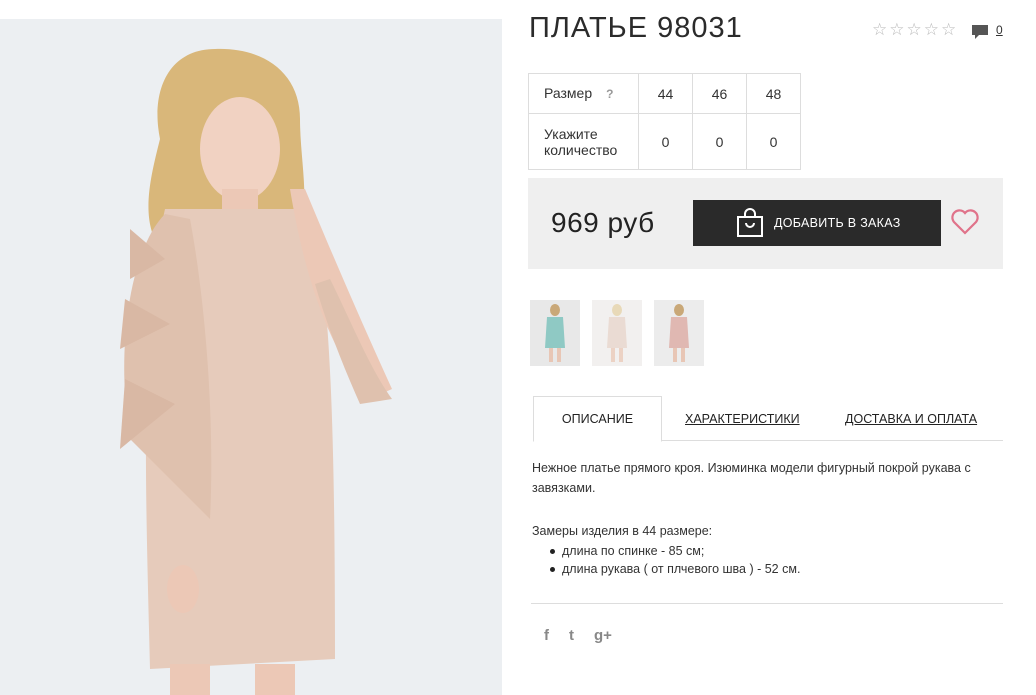 The height and width of the screenshot is (695, 1036). What do you see at coordinates (622, 531) in the screenshot?
I see `measures-title: Замеры изделия в 44 размере:` at bounding box center [622, 531].